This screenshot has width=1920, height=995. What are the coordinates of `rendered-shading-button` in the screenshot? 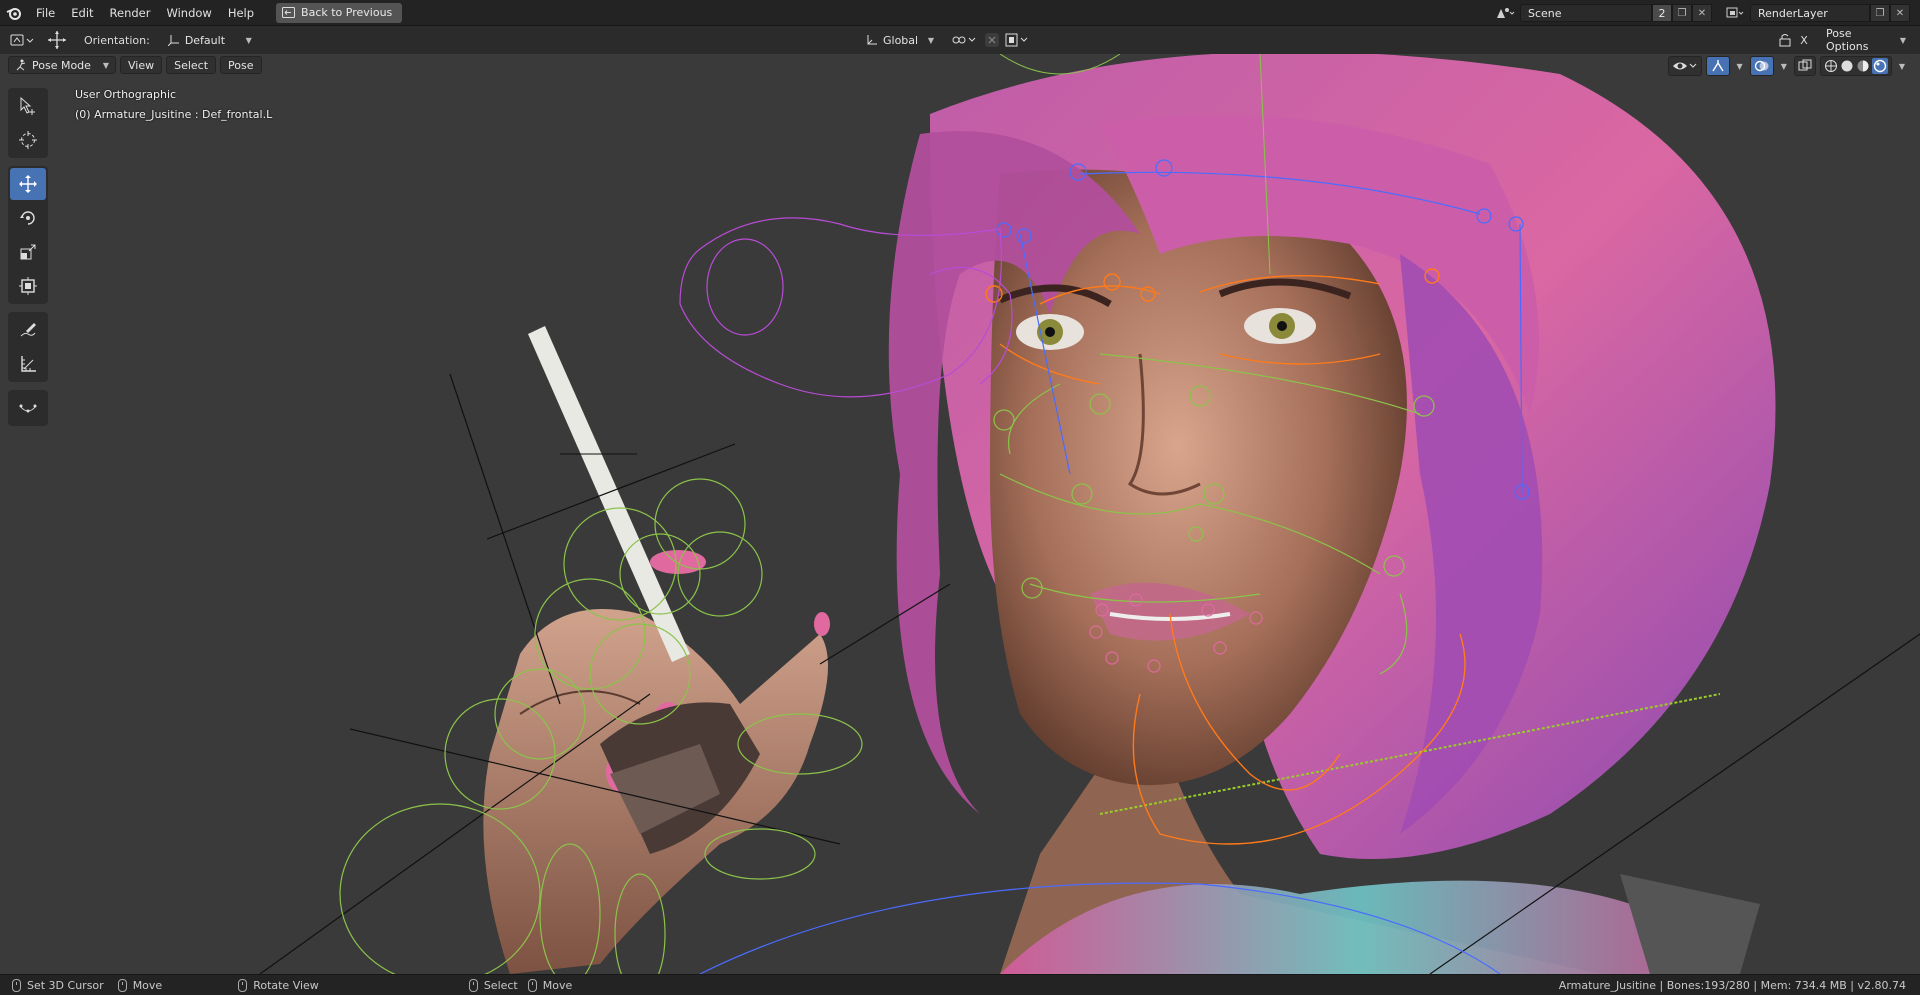 It's located at (1879, 66).